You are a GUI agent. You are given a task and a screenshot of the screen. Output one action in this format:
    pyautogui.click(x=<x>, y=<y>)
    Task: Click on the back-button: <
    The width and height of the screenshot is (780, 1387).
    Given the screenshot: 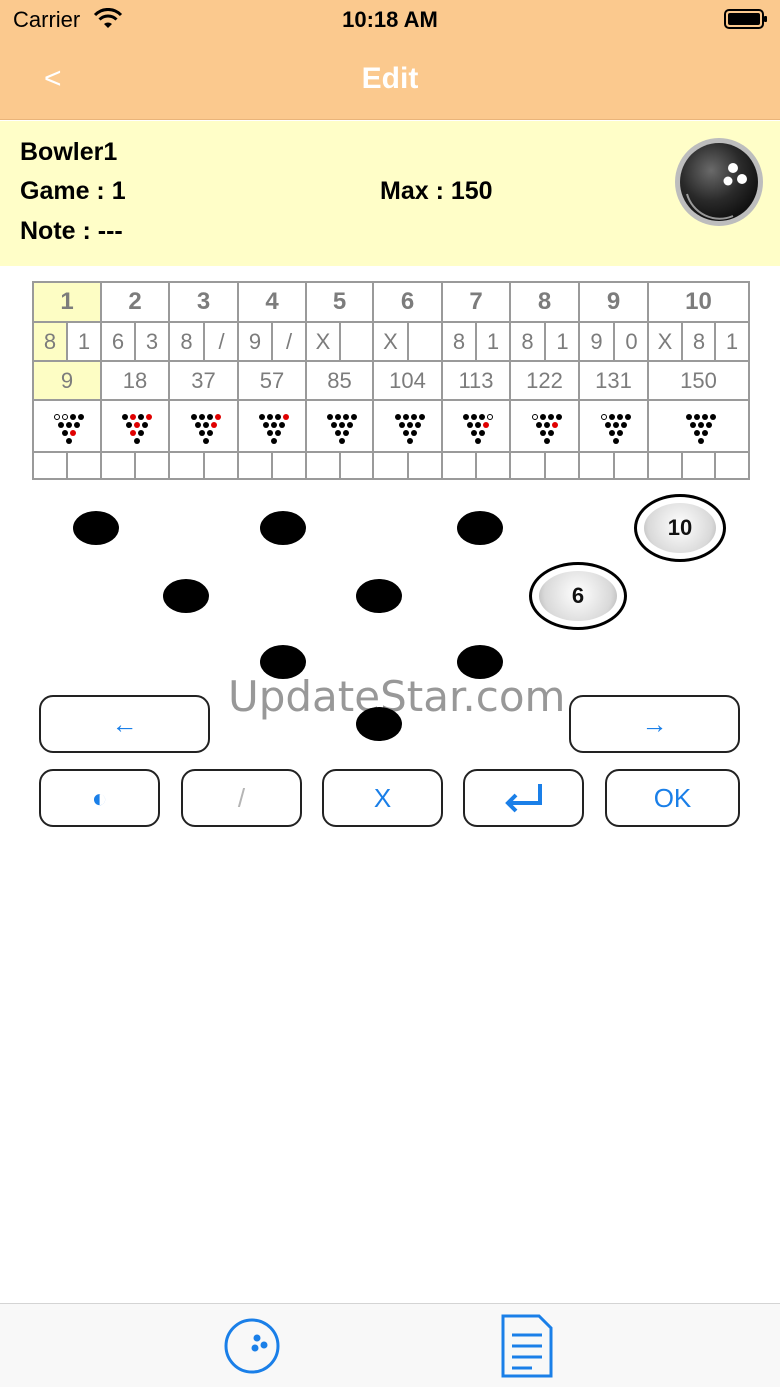 What is the action you would take?
    pyautogui.click(x=53, y=79)
    